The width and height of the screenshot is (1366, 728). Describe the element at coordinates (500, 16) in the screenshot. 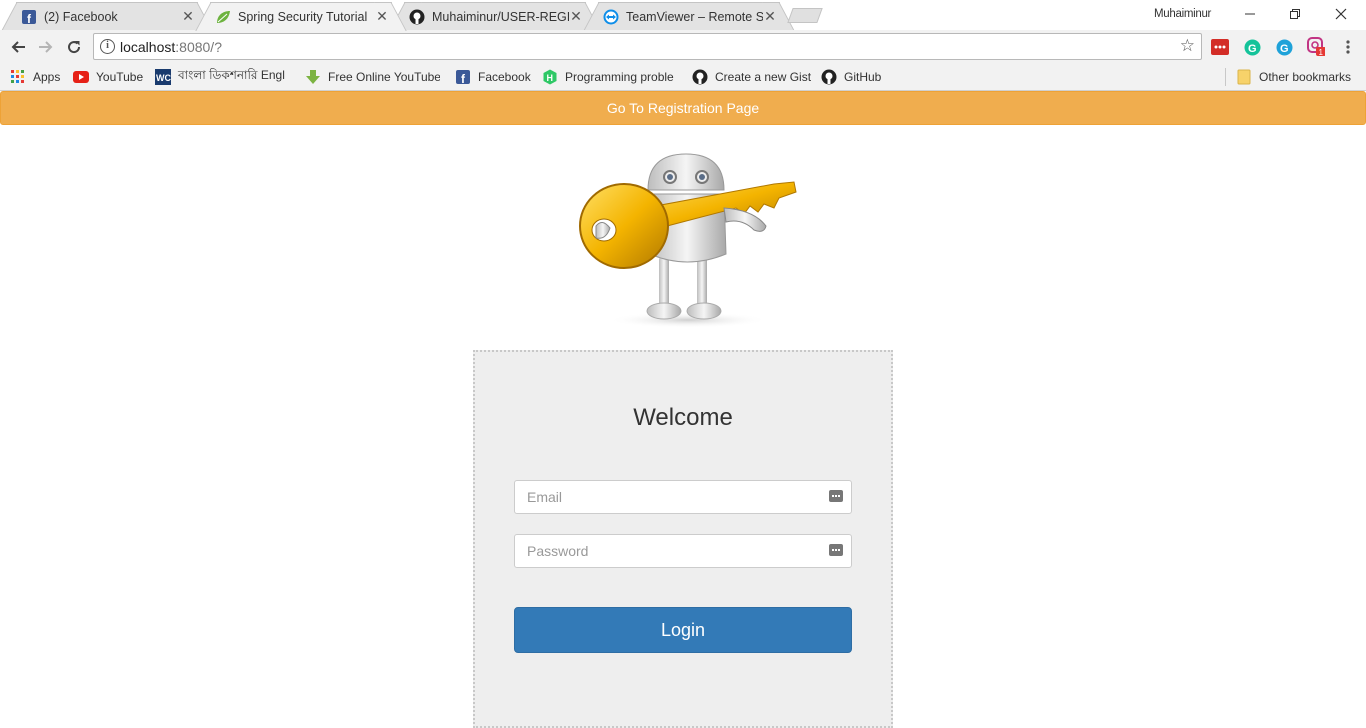

I see `tab-title: Muhaiminur/USER-REGIS` at that location.